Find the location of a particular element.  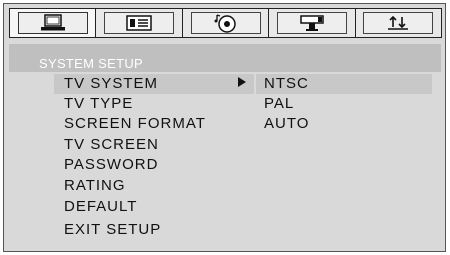

page-title: SYSTEM SETUP is located at coordinates (91, 63).